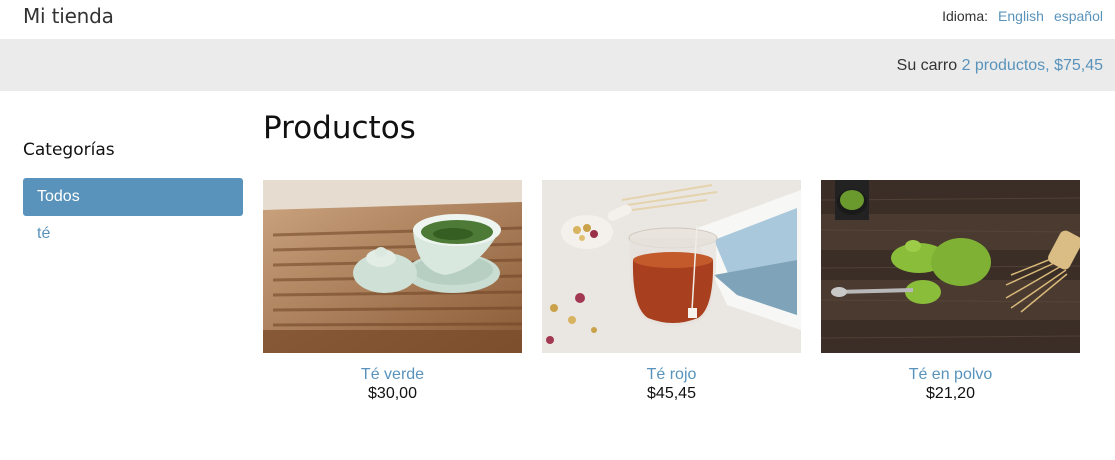 The image size is (1115, 460). I want to click on language-switcher: Idioma: English español, so click(1022, 16).